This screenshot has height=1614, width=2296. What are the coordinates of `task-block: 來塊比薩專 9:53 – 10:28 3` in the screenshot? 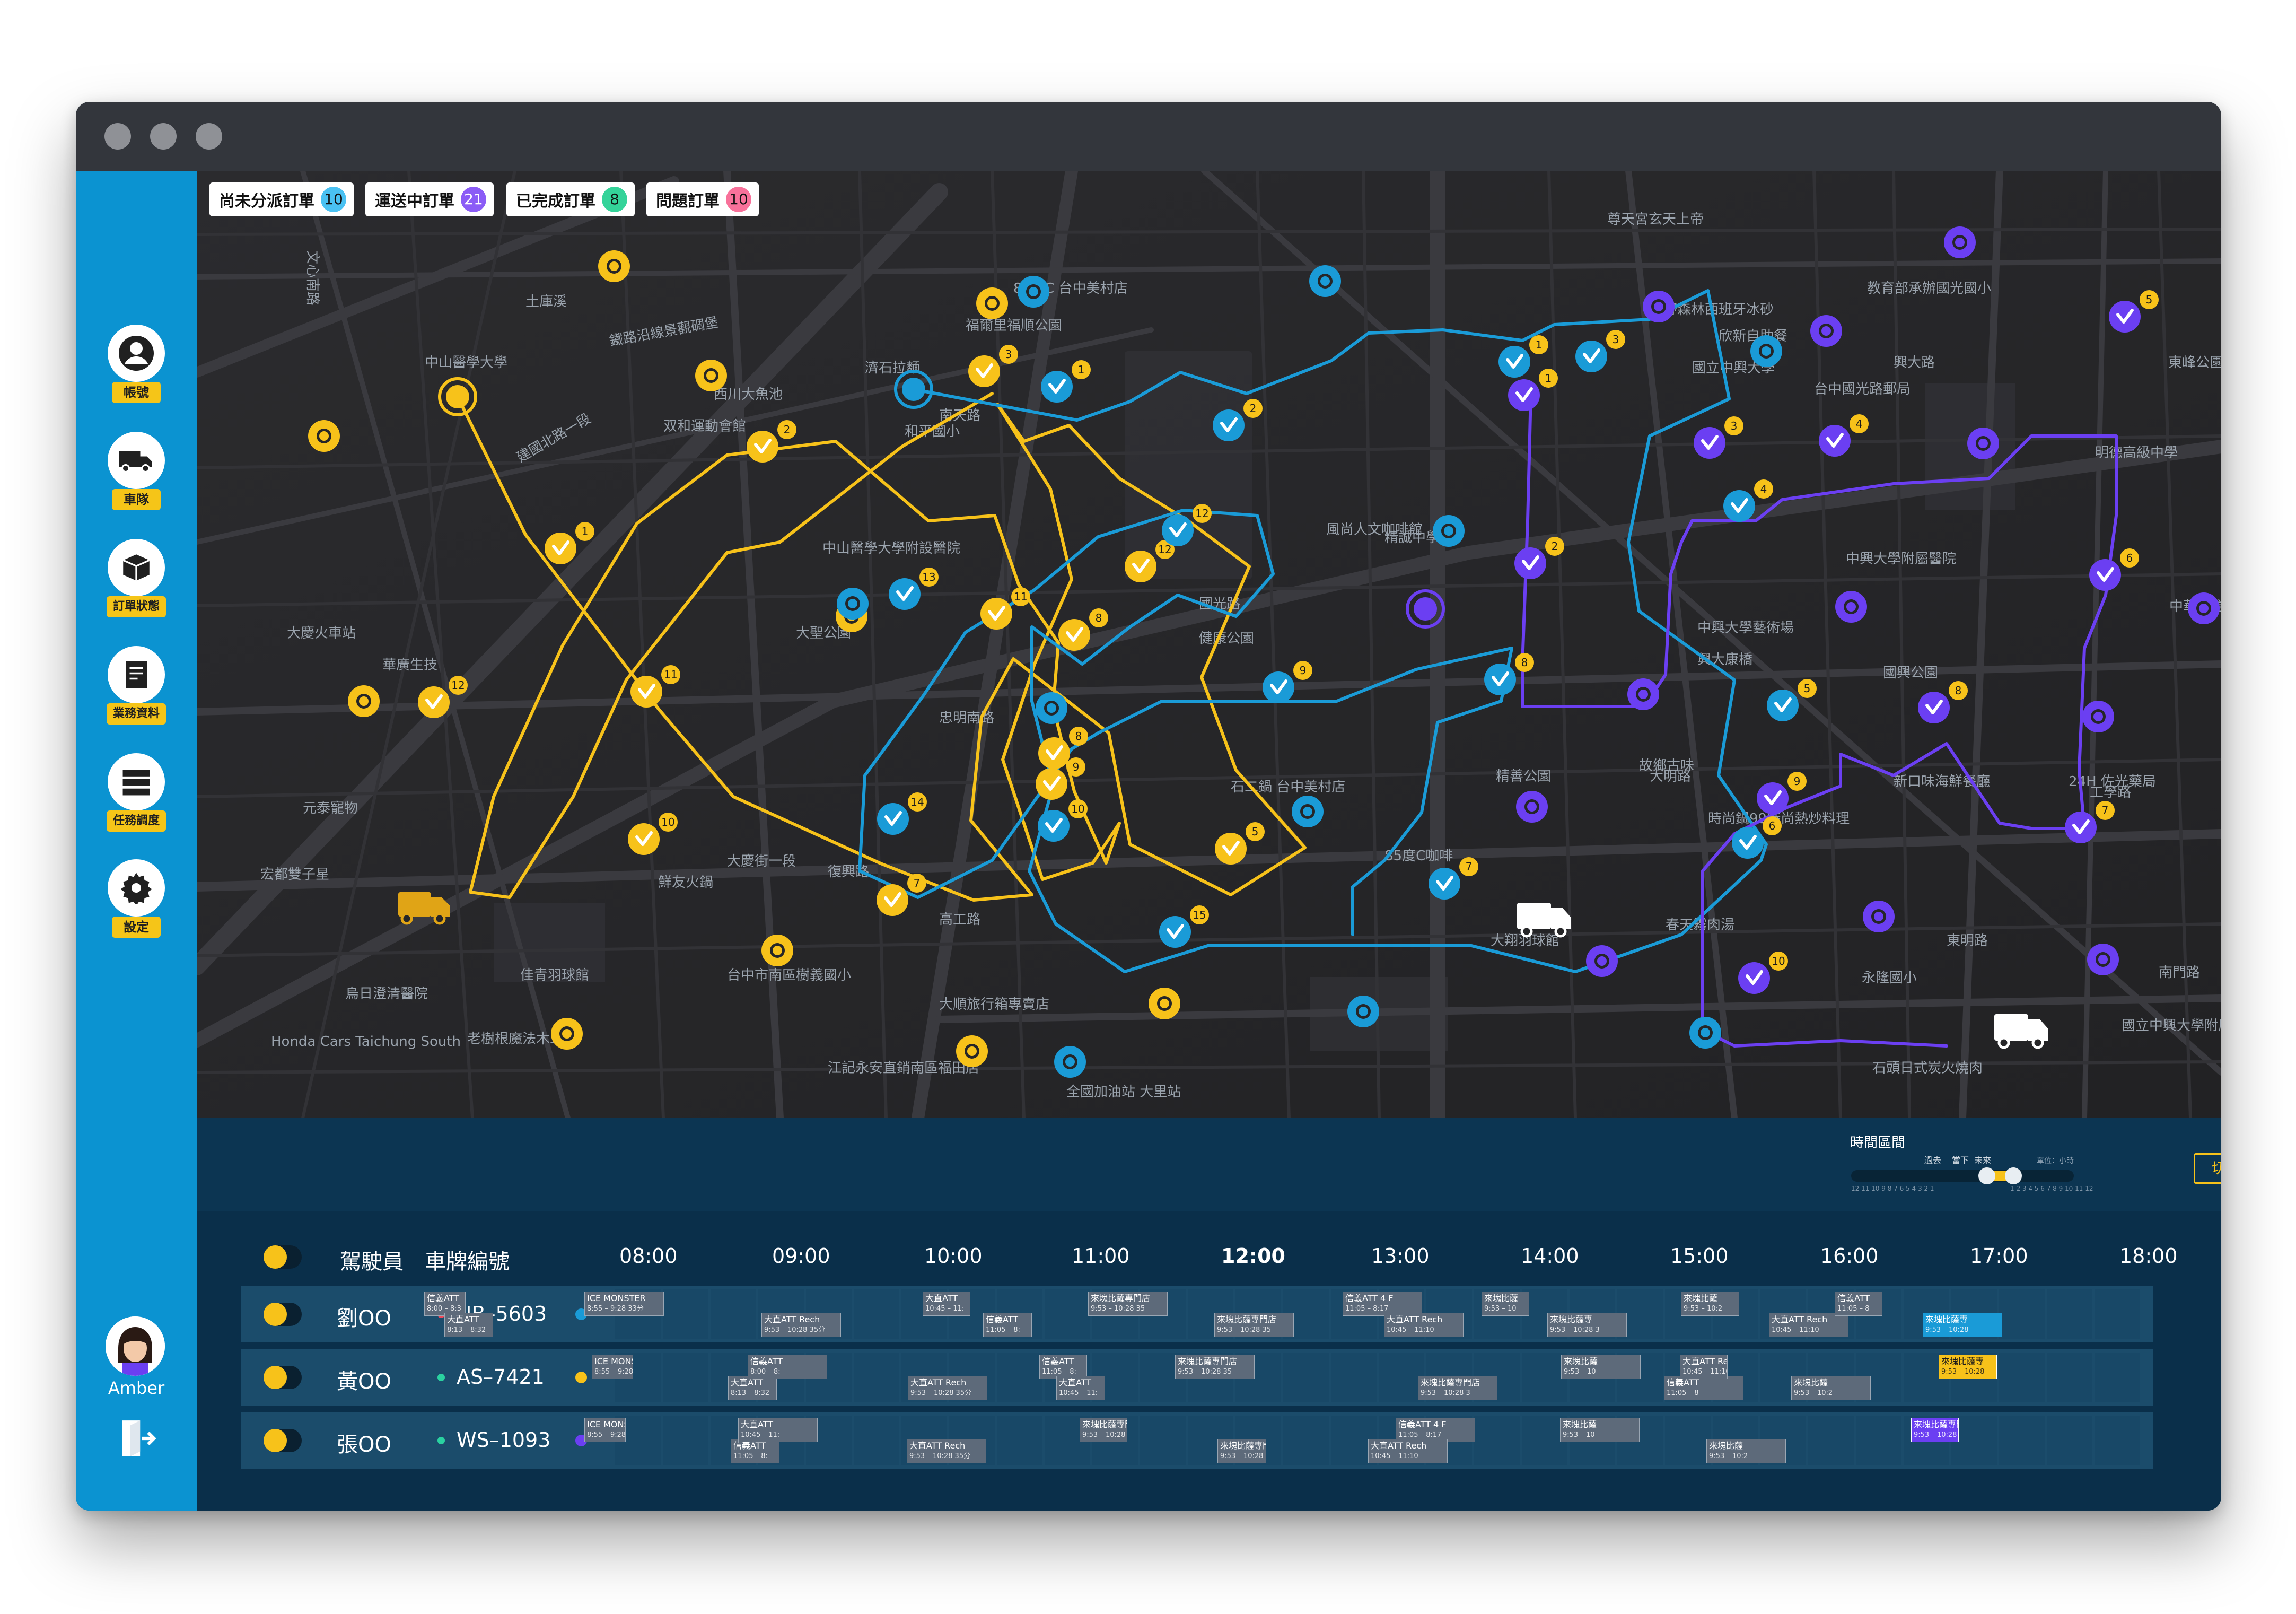 It's located at (1587, 1325).